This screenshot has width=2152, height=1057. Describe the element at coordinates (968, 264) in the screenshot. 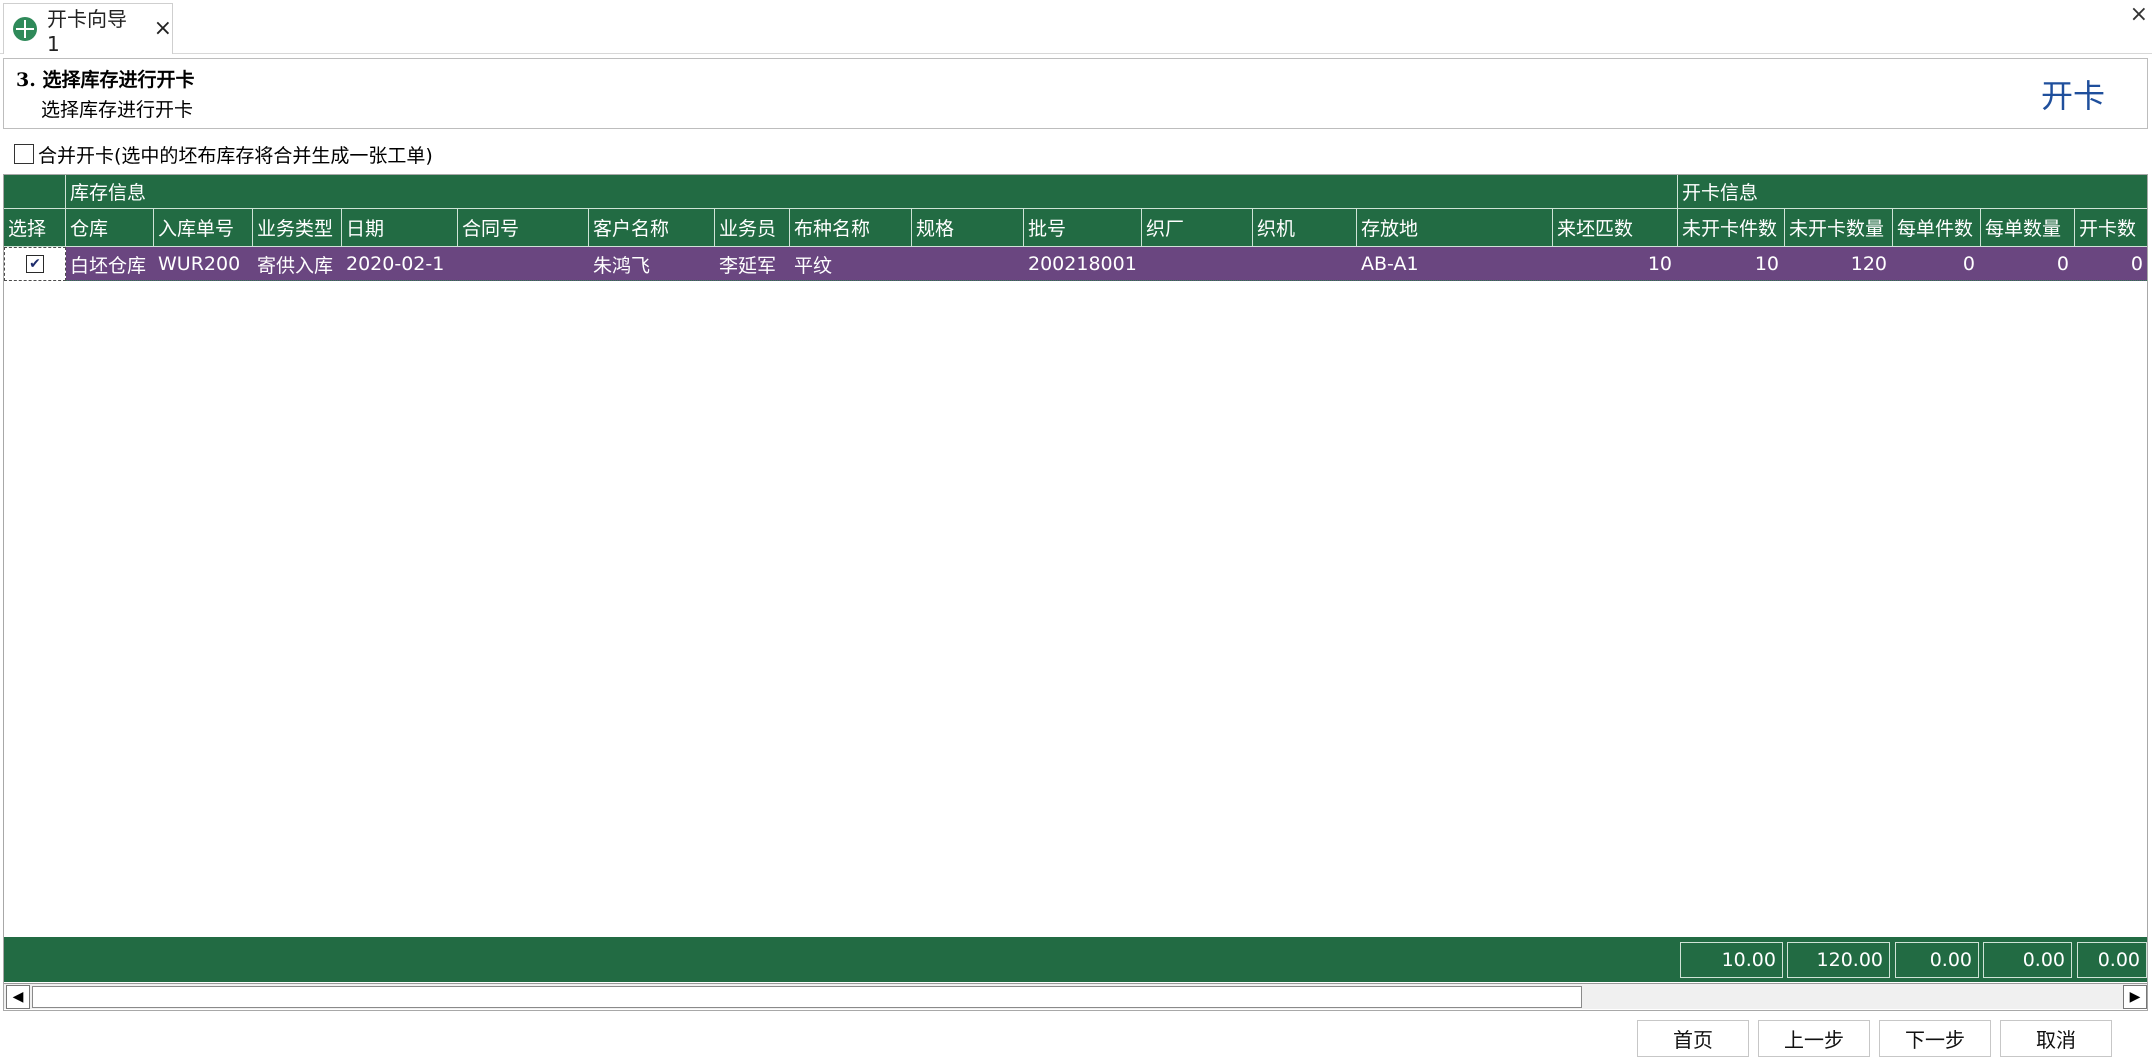

I see `cell-spec` at that location.